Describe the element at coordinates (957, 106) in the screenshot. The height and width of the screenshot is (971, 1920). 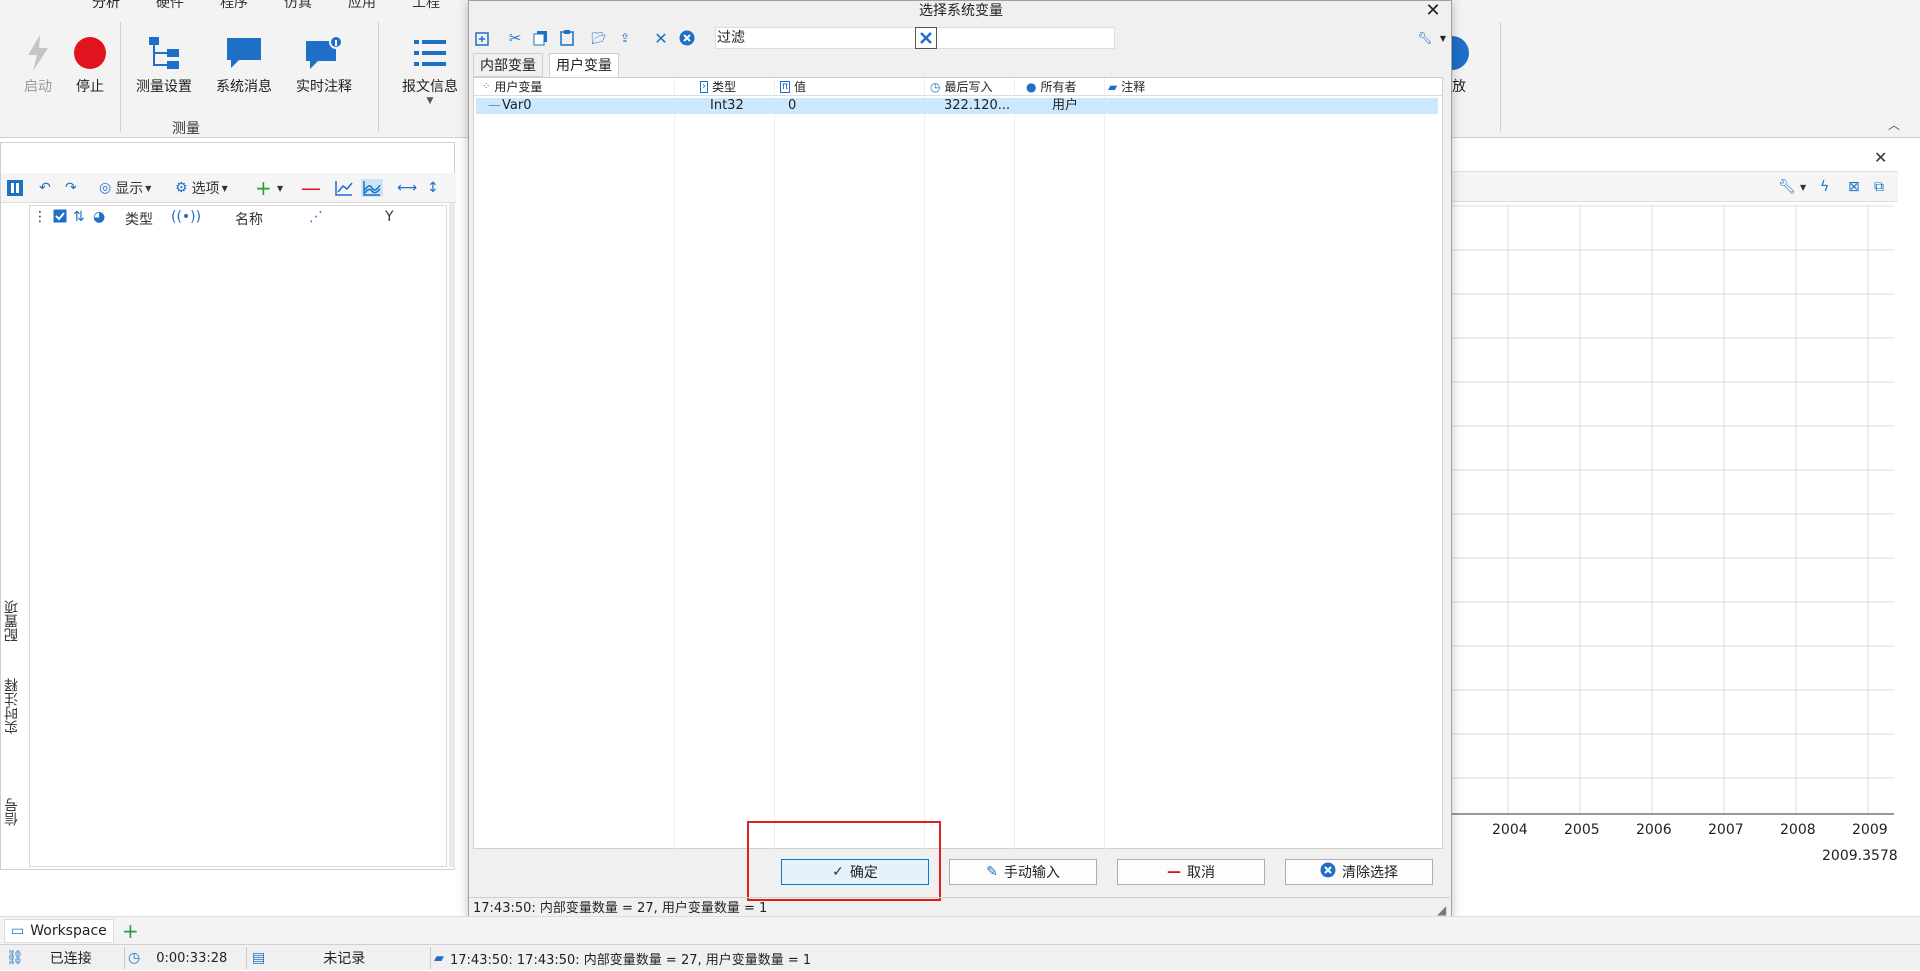
I see `table-row: — Var0 Int32 0 322.120... 用户` at that location.